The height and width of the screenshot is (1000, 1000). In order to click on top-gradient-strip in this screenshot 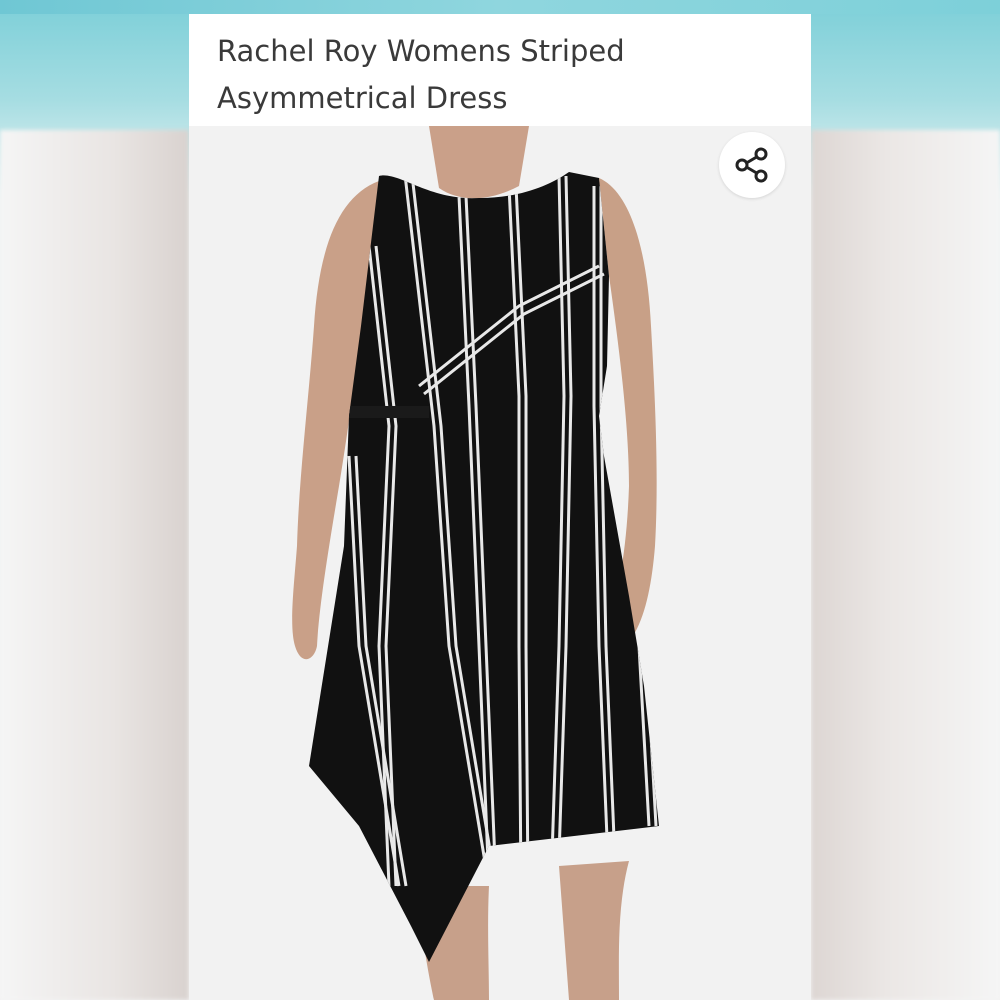, I will do `click(500, 7)`.